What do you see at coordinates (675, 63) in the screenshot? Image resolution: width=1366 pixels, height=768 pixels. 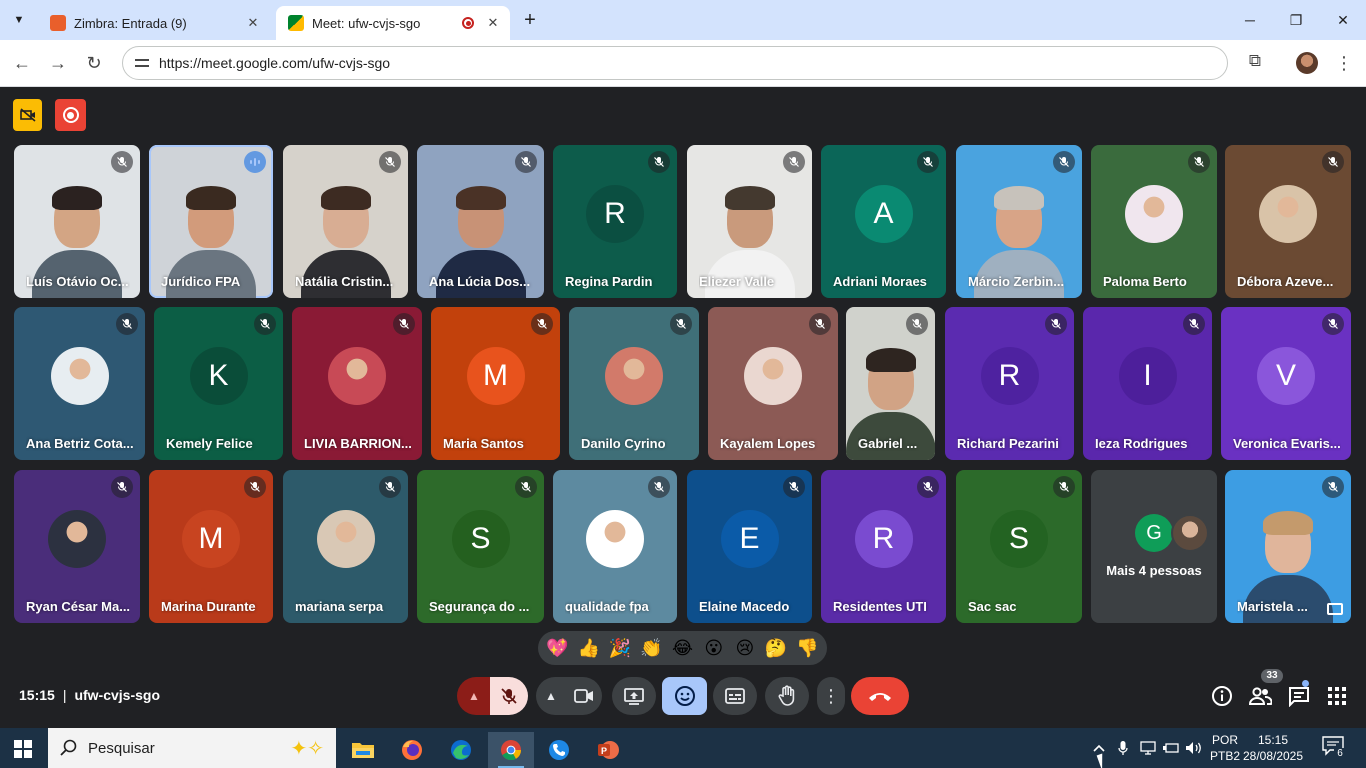 I see `address-bar: https://meet.google.com/ufw-cvjs-sgo` at bounding box center [675, 63].